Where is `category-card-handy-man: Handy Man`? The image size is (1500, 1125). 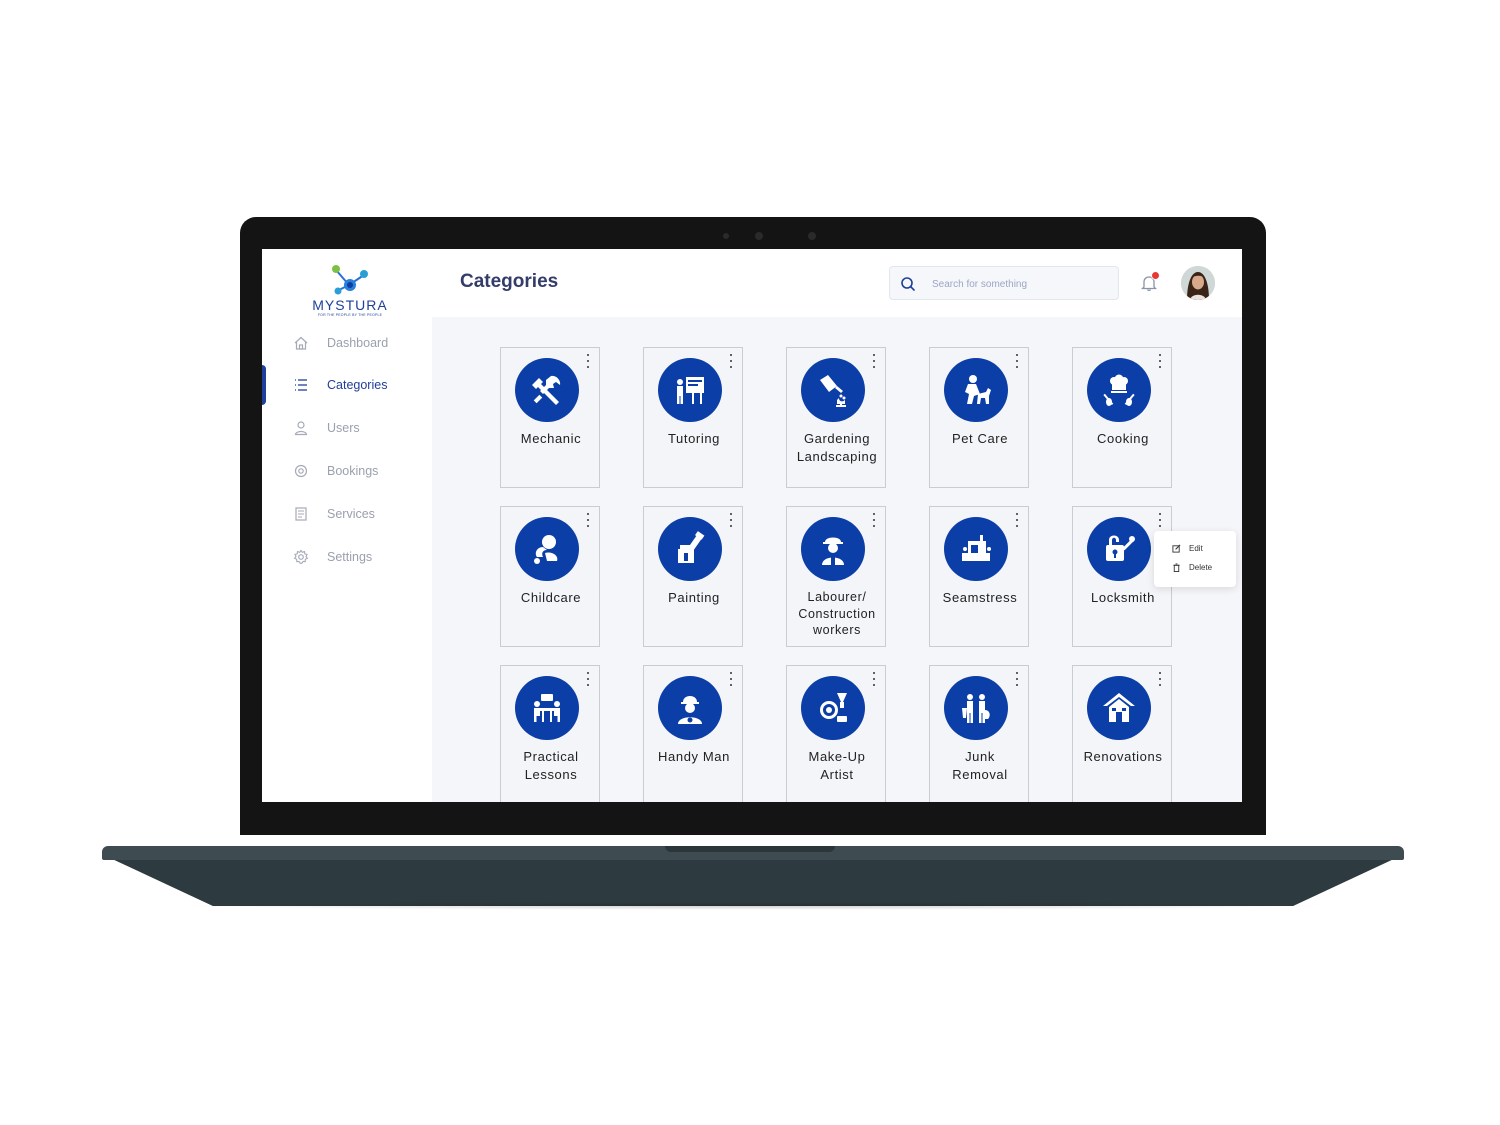 category-card-handy-man: Handy Man is located at coordinates (693, 733).